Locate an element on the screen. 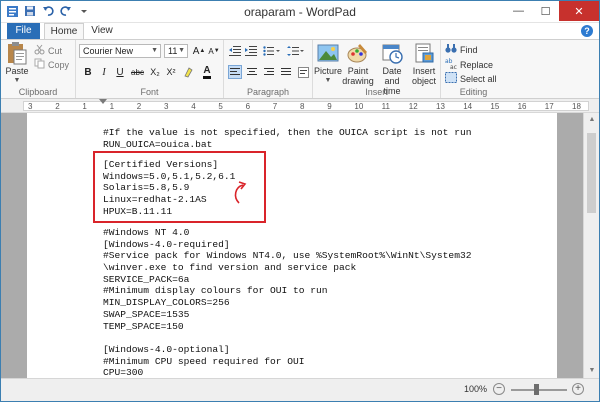  close-button: ✕ is located at coordinates (579, 11).